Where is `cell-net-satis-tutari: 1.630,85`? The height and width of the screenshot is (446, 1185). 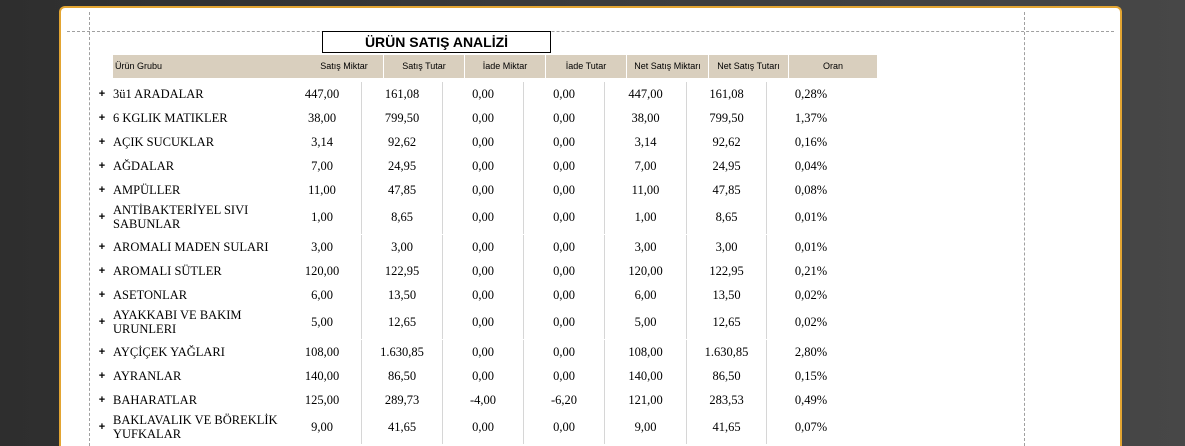 cell-net-satis-tutari: 1.630,85 is located at coordinates (727, 352).